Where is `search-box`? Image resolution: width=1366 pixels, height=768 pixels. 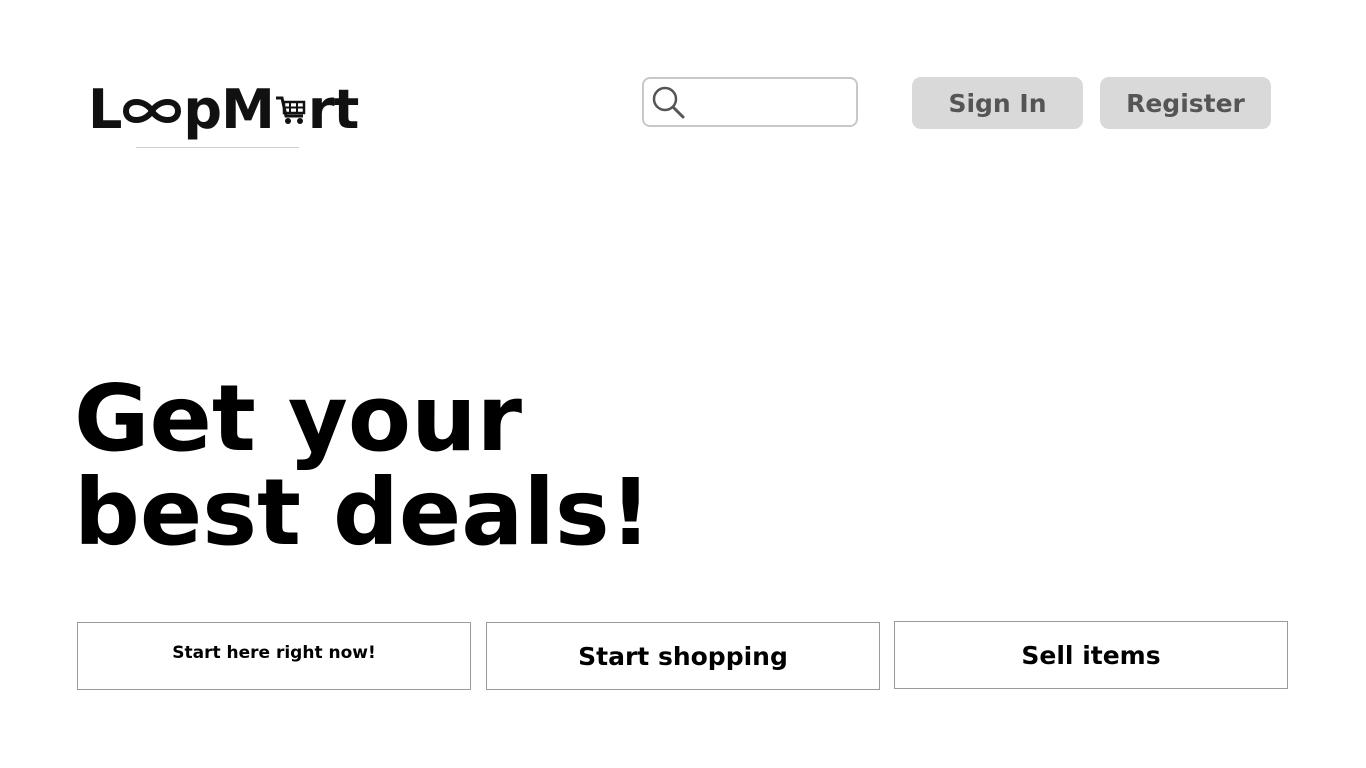
search-box is located at coordinates (772, 102).